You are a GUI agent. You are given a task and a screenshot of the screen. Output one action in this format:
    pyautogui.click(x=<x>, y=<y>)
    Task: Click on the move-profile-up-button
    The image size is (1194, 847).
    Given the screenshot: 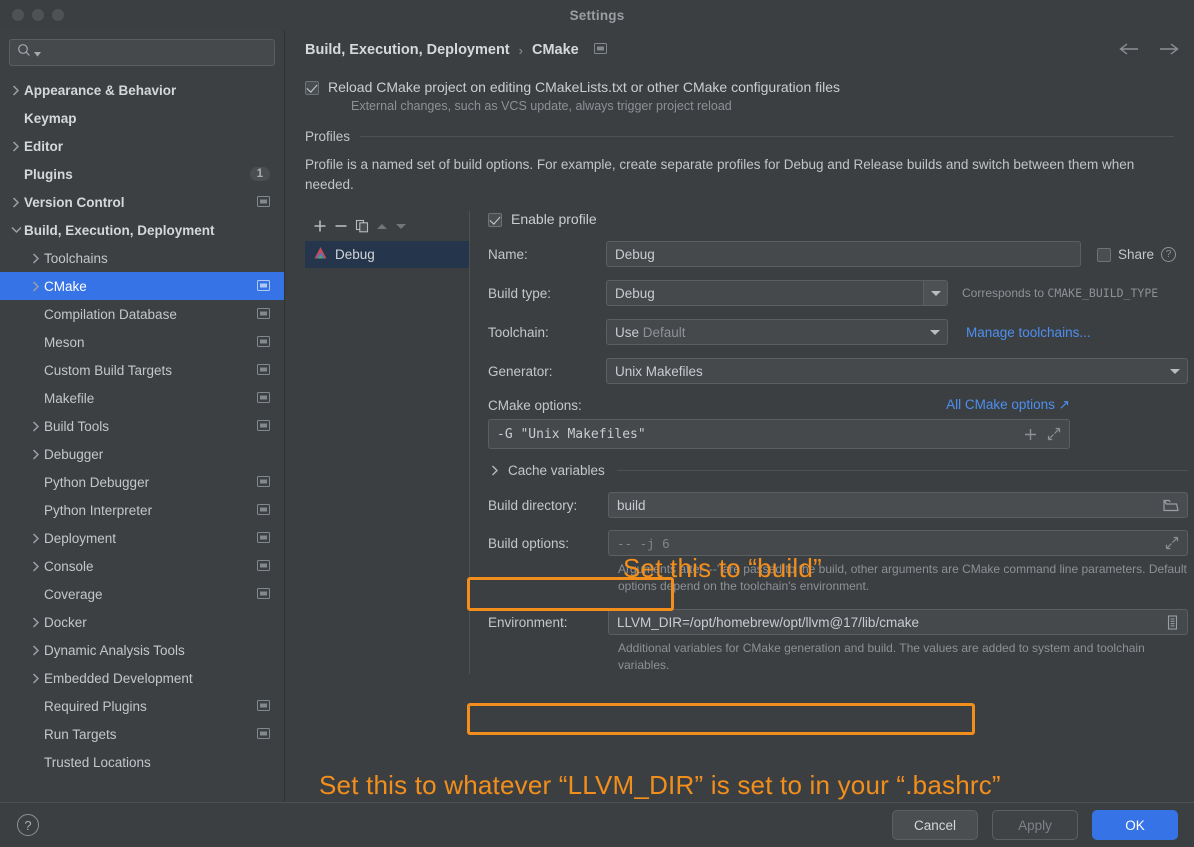 What is the action you would take?
    pyautogui.click(x=382, y=226)
    